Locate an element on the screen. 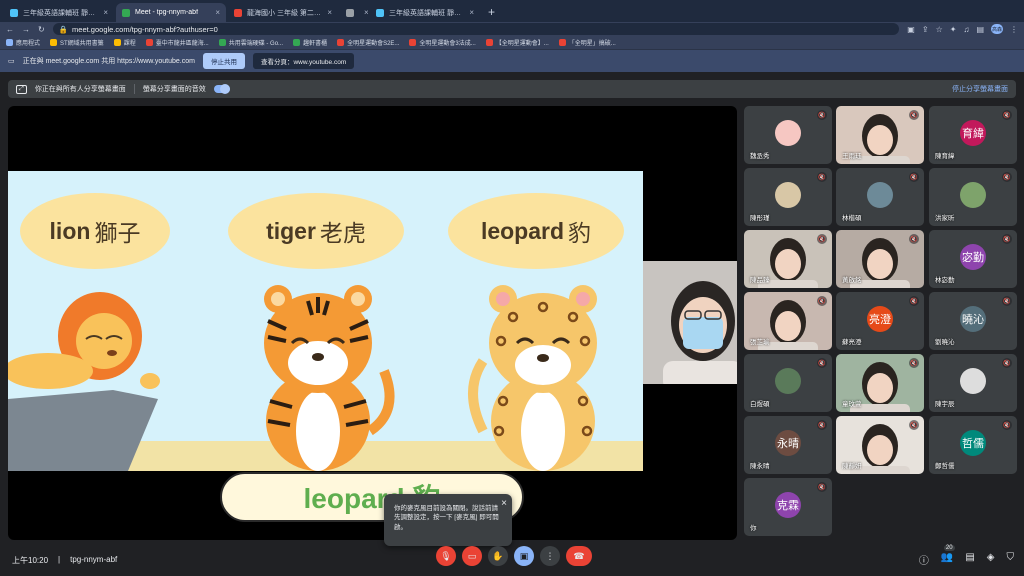  participant-tile: 育緯 🔇 陳育緯 is located at coordinates (973, 135).